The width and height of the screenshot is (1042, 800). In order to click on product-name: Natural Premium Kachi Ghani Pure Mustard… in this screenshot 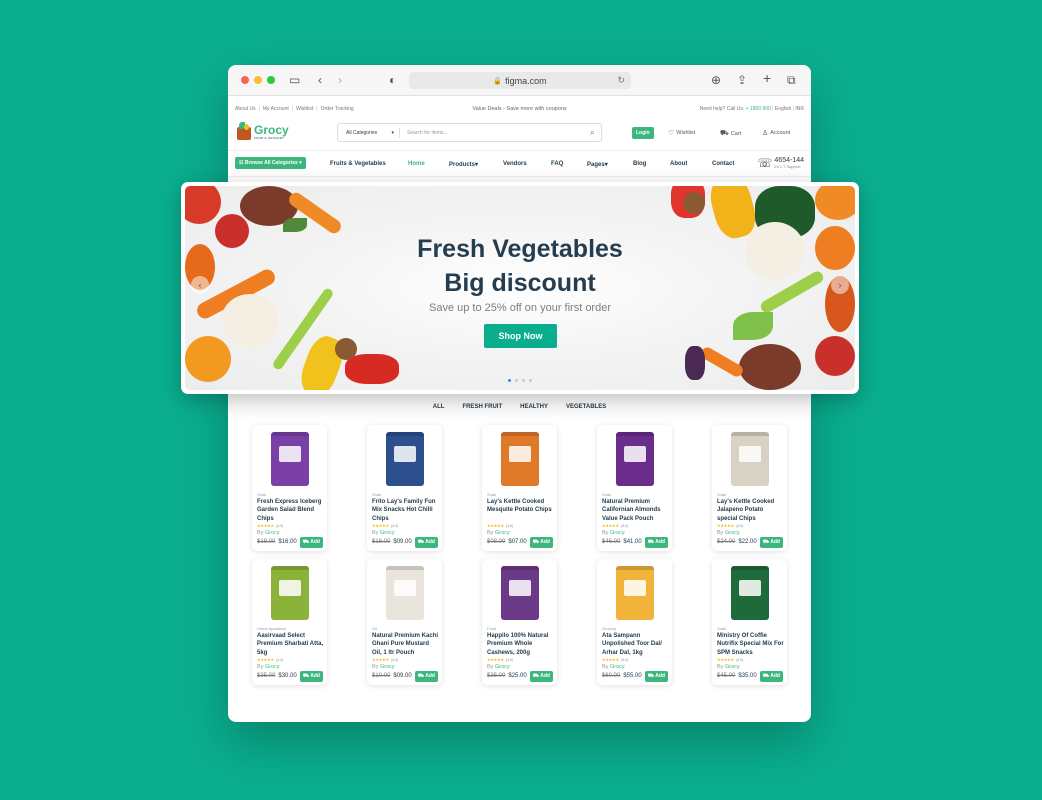, I will do `click(406, 644)`.